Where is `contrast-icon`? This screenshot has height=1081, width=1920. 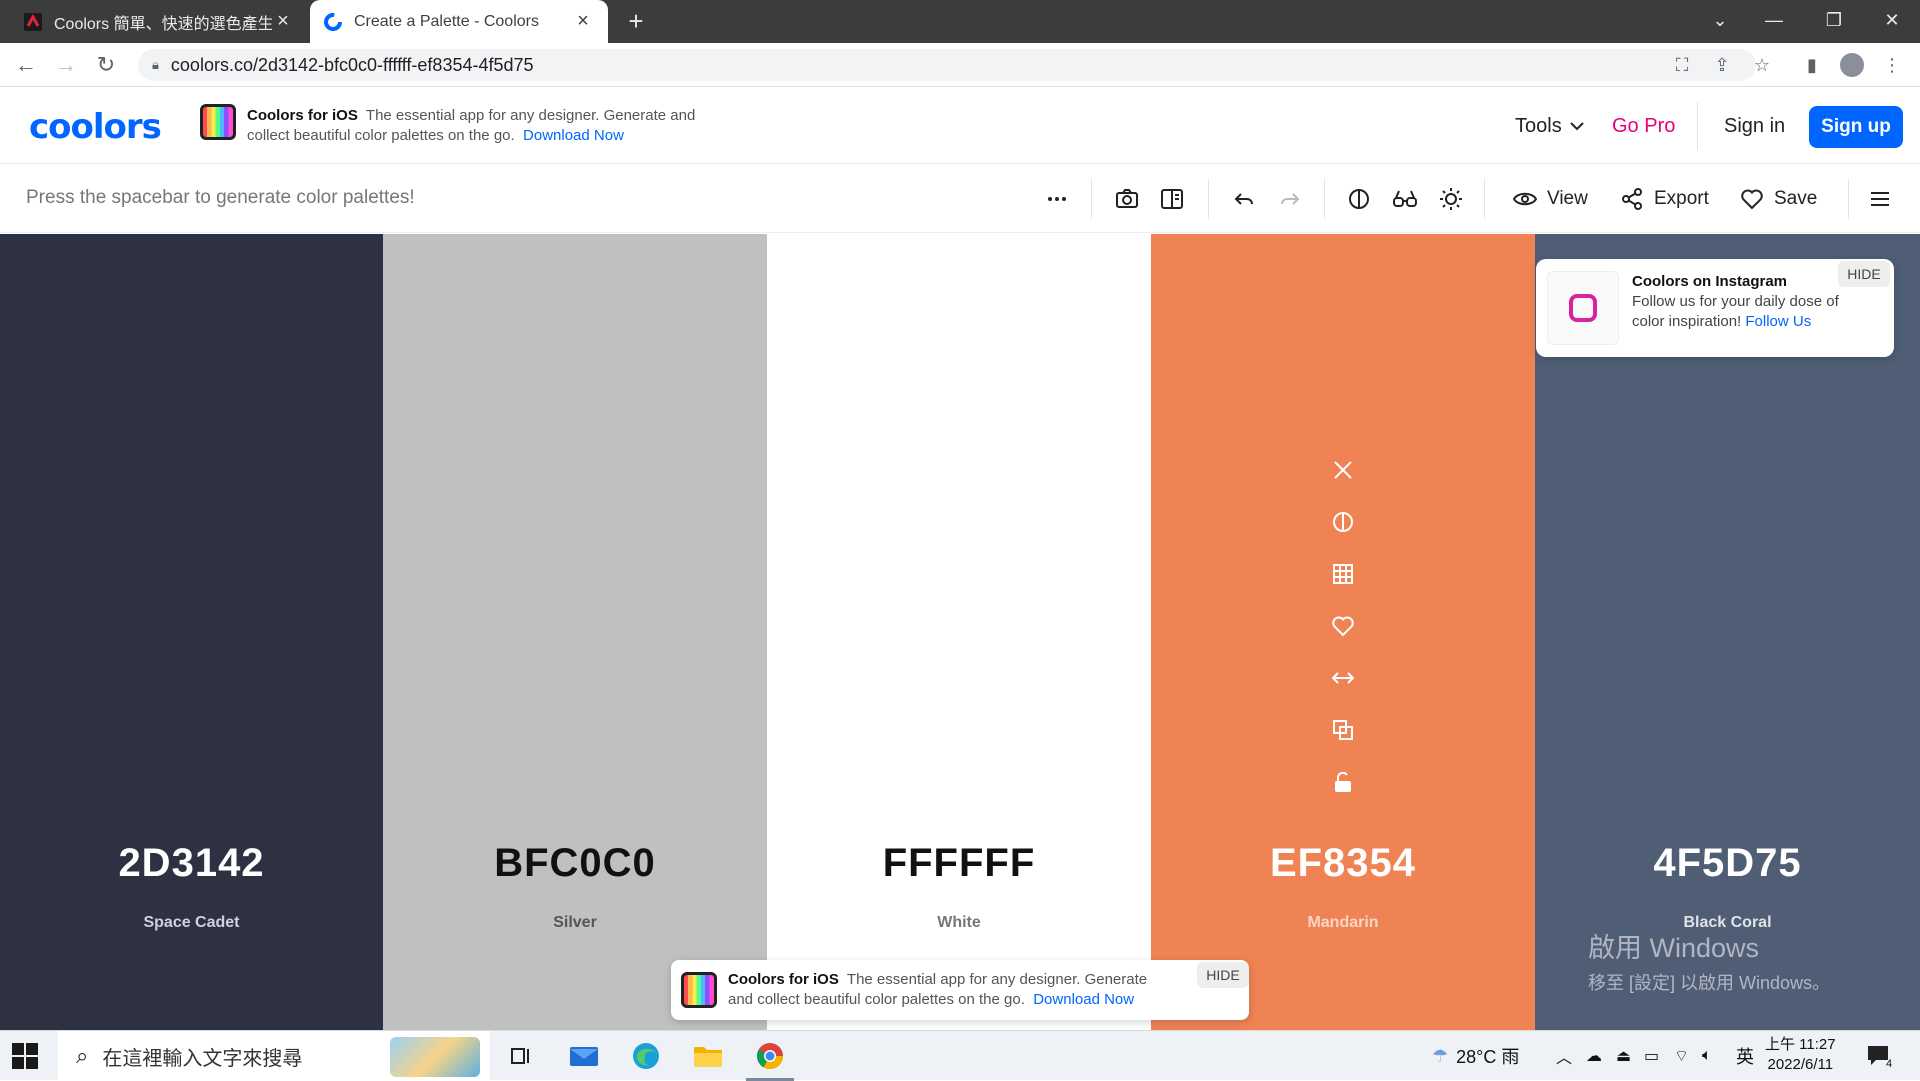
contrast-icon is located at coordinates (1359, 199).